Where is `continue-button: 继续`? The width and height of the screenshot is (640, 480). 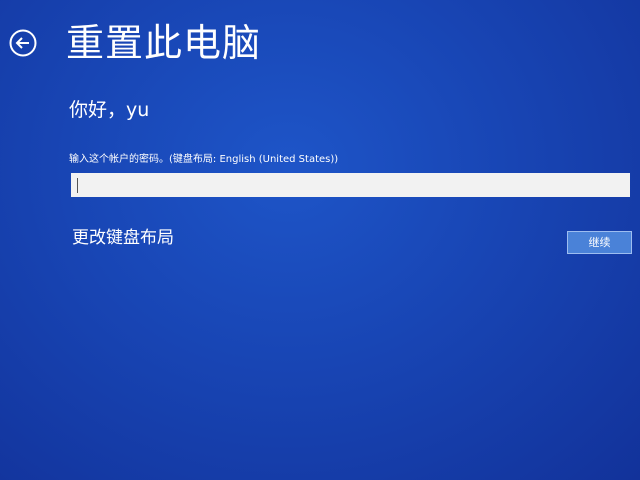 continue-button: 继续 is located at coordinates (599, 242).